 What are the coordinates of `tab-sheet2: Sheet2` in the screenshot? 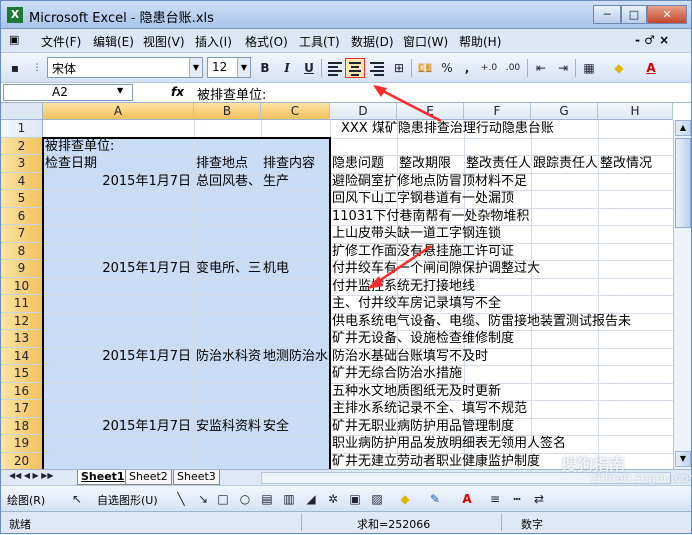 It's located at (148, 477).